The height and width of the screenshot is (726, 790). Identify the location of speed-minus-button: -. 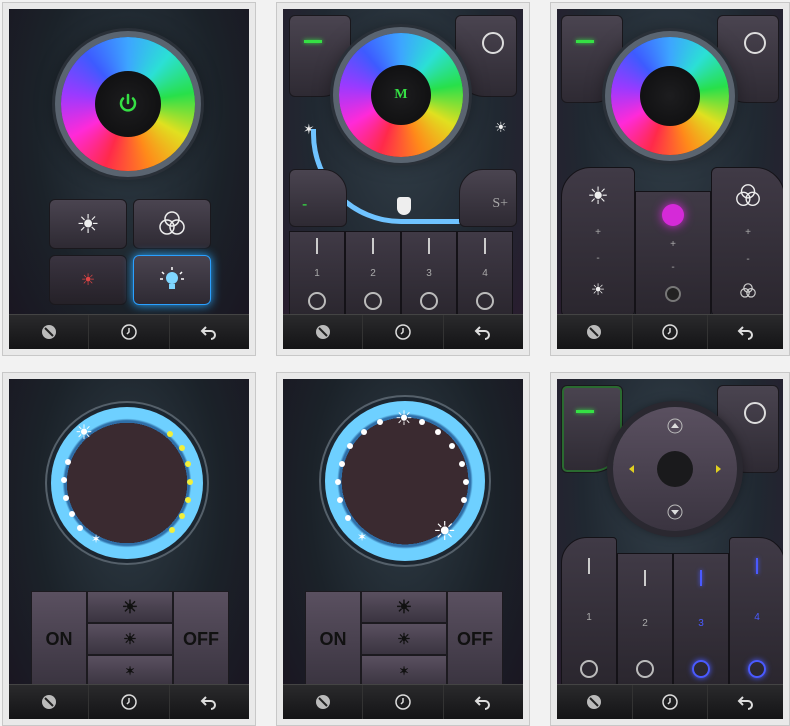
(318, 198).